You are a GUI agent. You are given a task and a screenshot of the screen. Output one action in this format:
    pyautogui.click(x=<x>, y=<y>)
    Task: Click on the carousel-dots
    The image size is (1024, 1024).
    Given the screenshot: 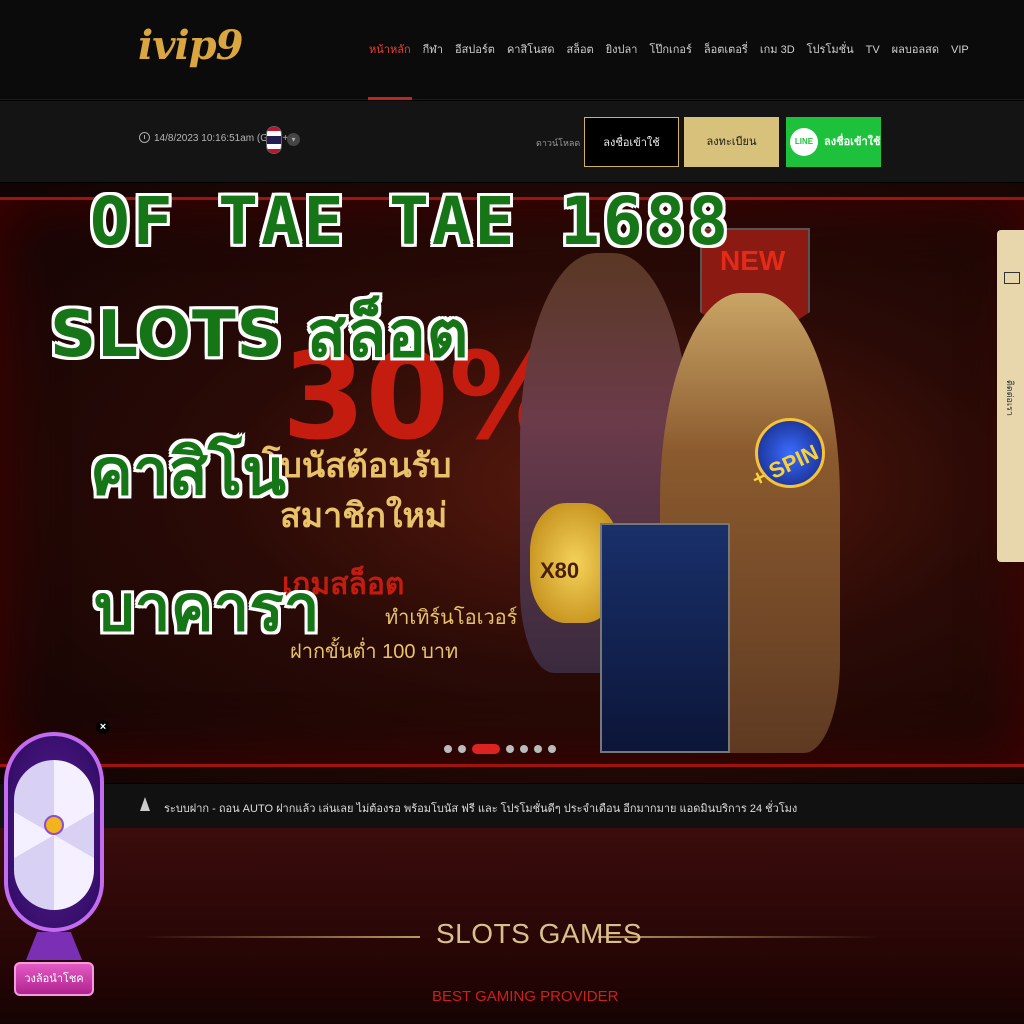 What is the action you would take?
    pyautogui.click(x=500, y=749)
    